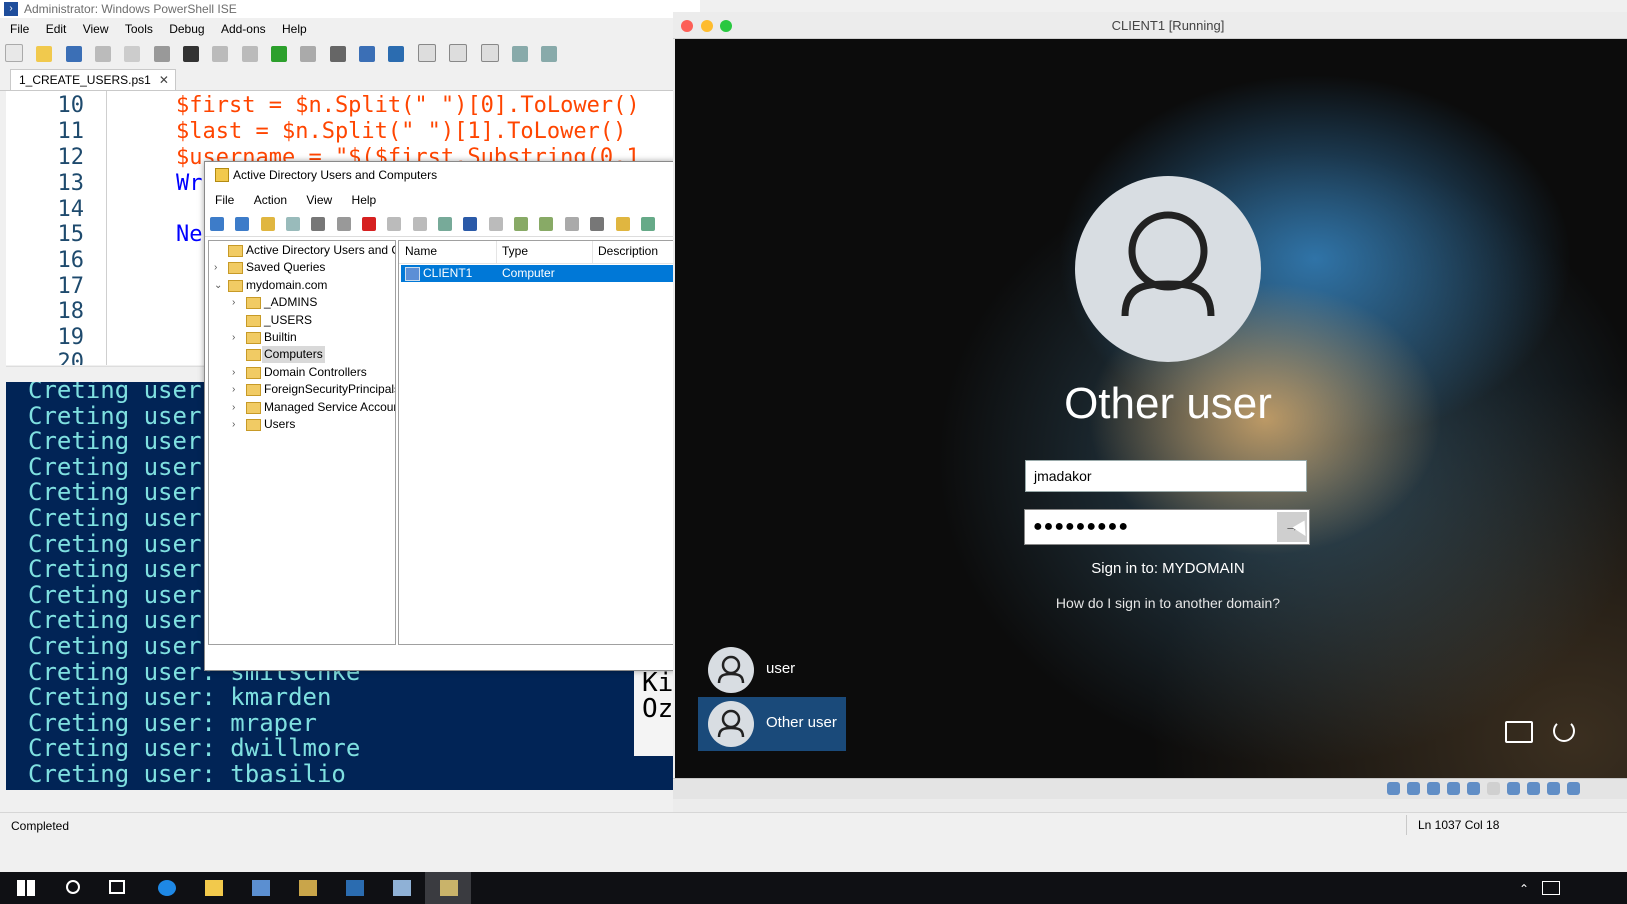 The height and width of the screenshot is (904, 1627). I want to click on other-domain-link: How do I sign in to another domain?, so click(1168, 603).